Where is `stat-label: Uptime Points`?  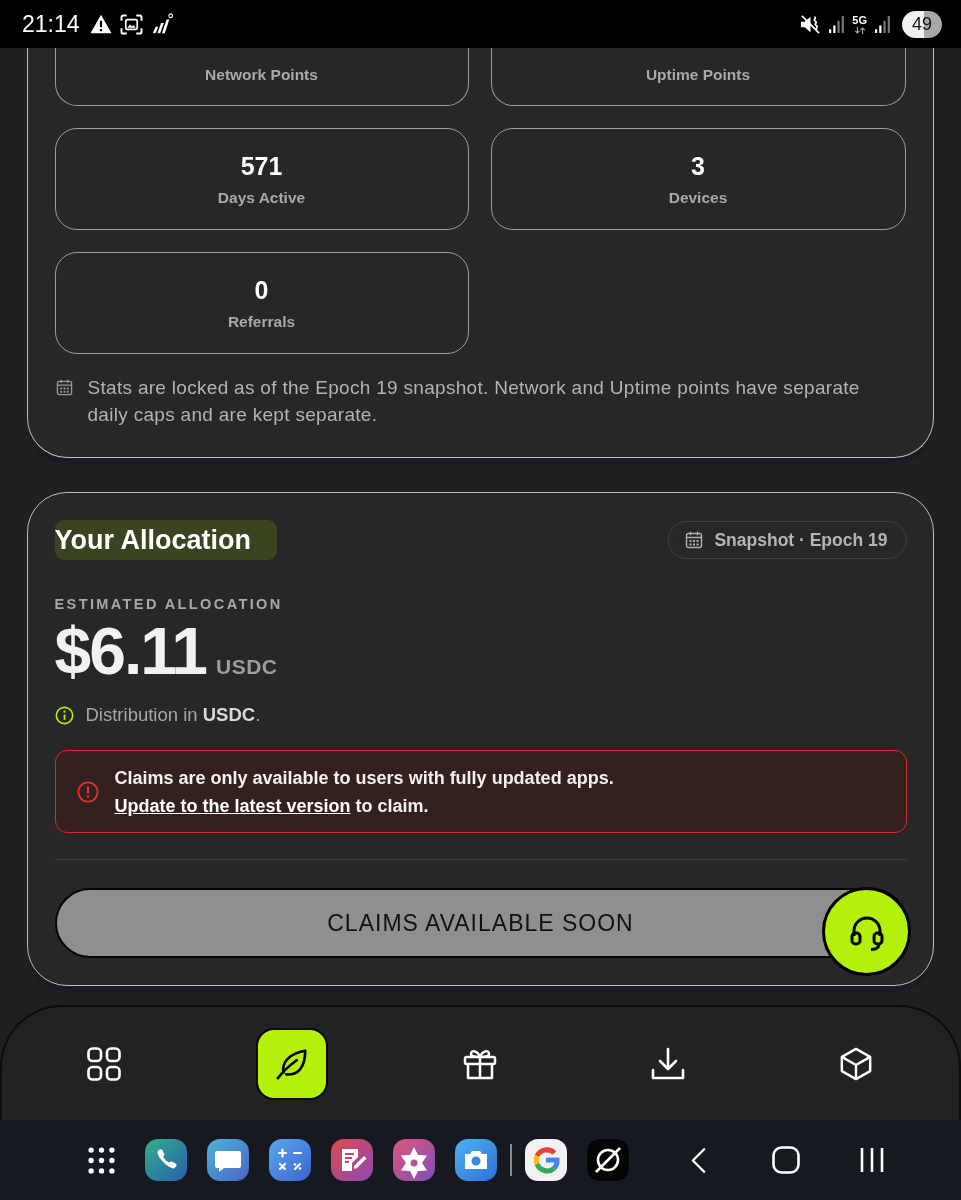 stat-label: Uptime Points is located at coordinates (698, 75).